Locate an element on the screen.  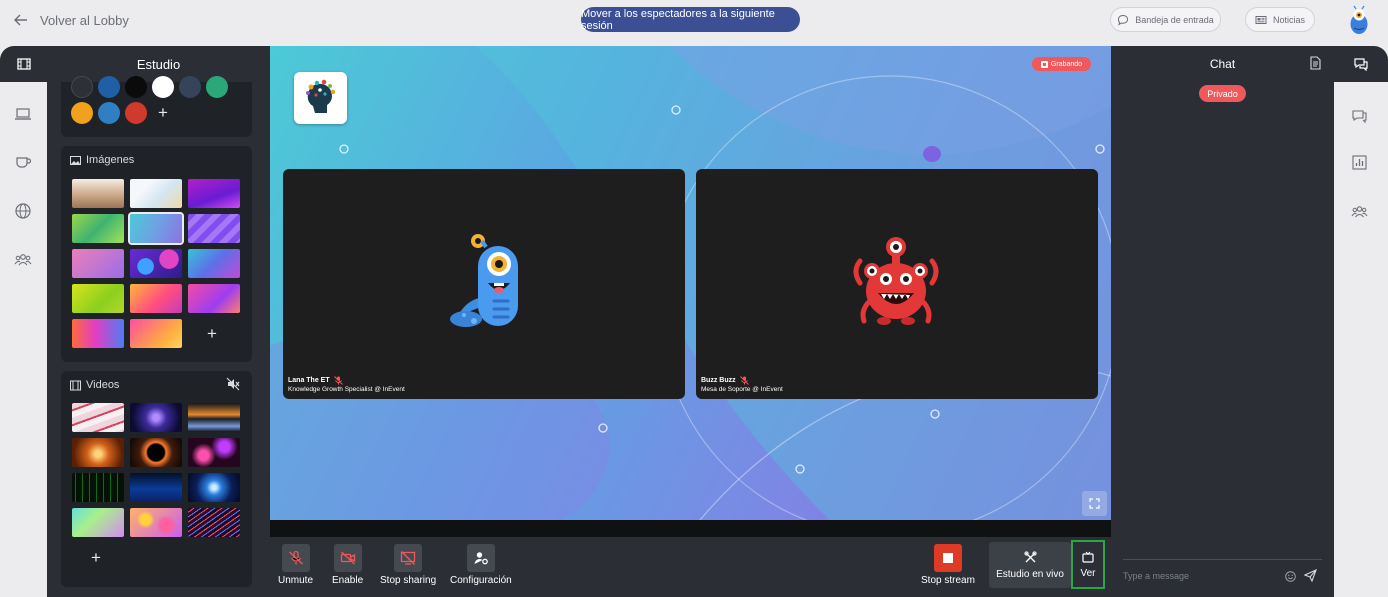
participant-tile: Buzz Buzz Mesa de Soporte @ InEvent is located at coordinates (897, 284).